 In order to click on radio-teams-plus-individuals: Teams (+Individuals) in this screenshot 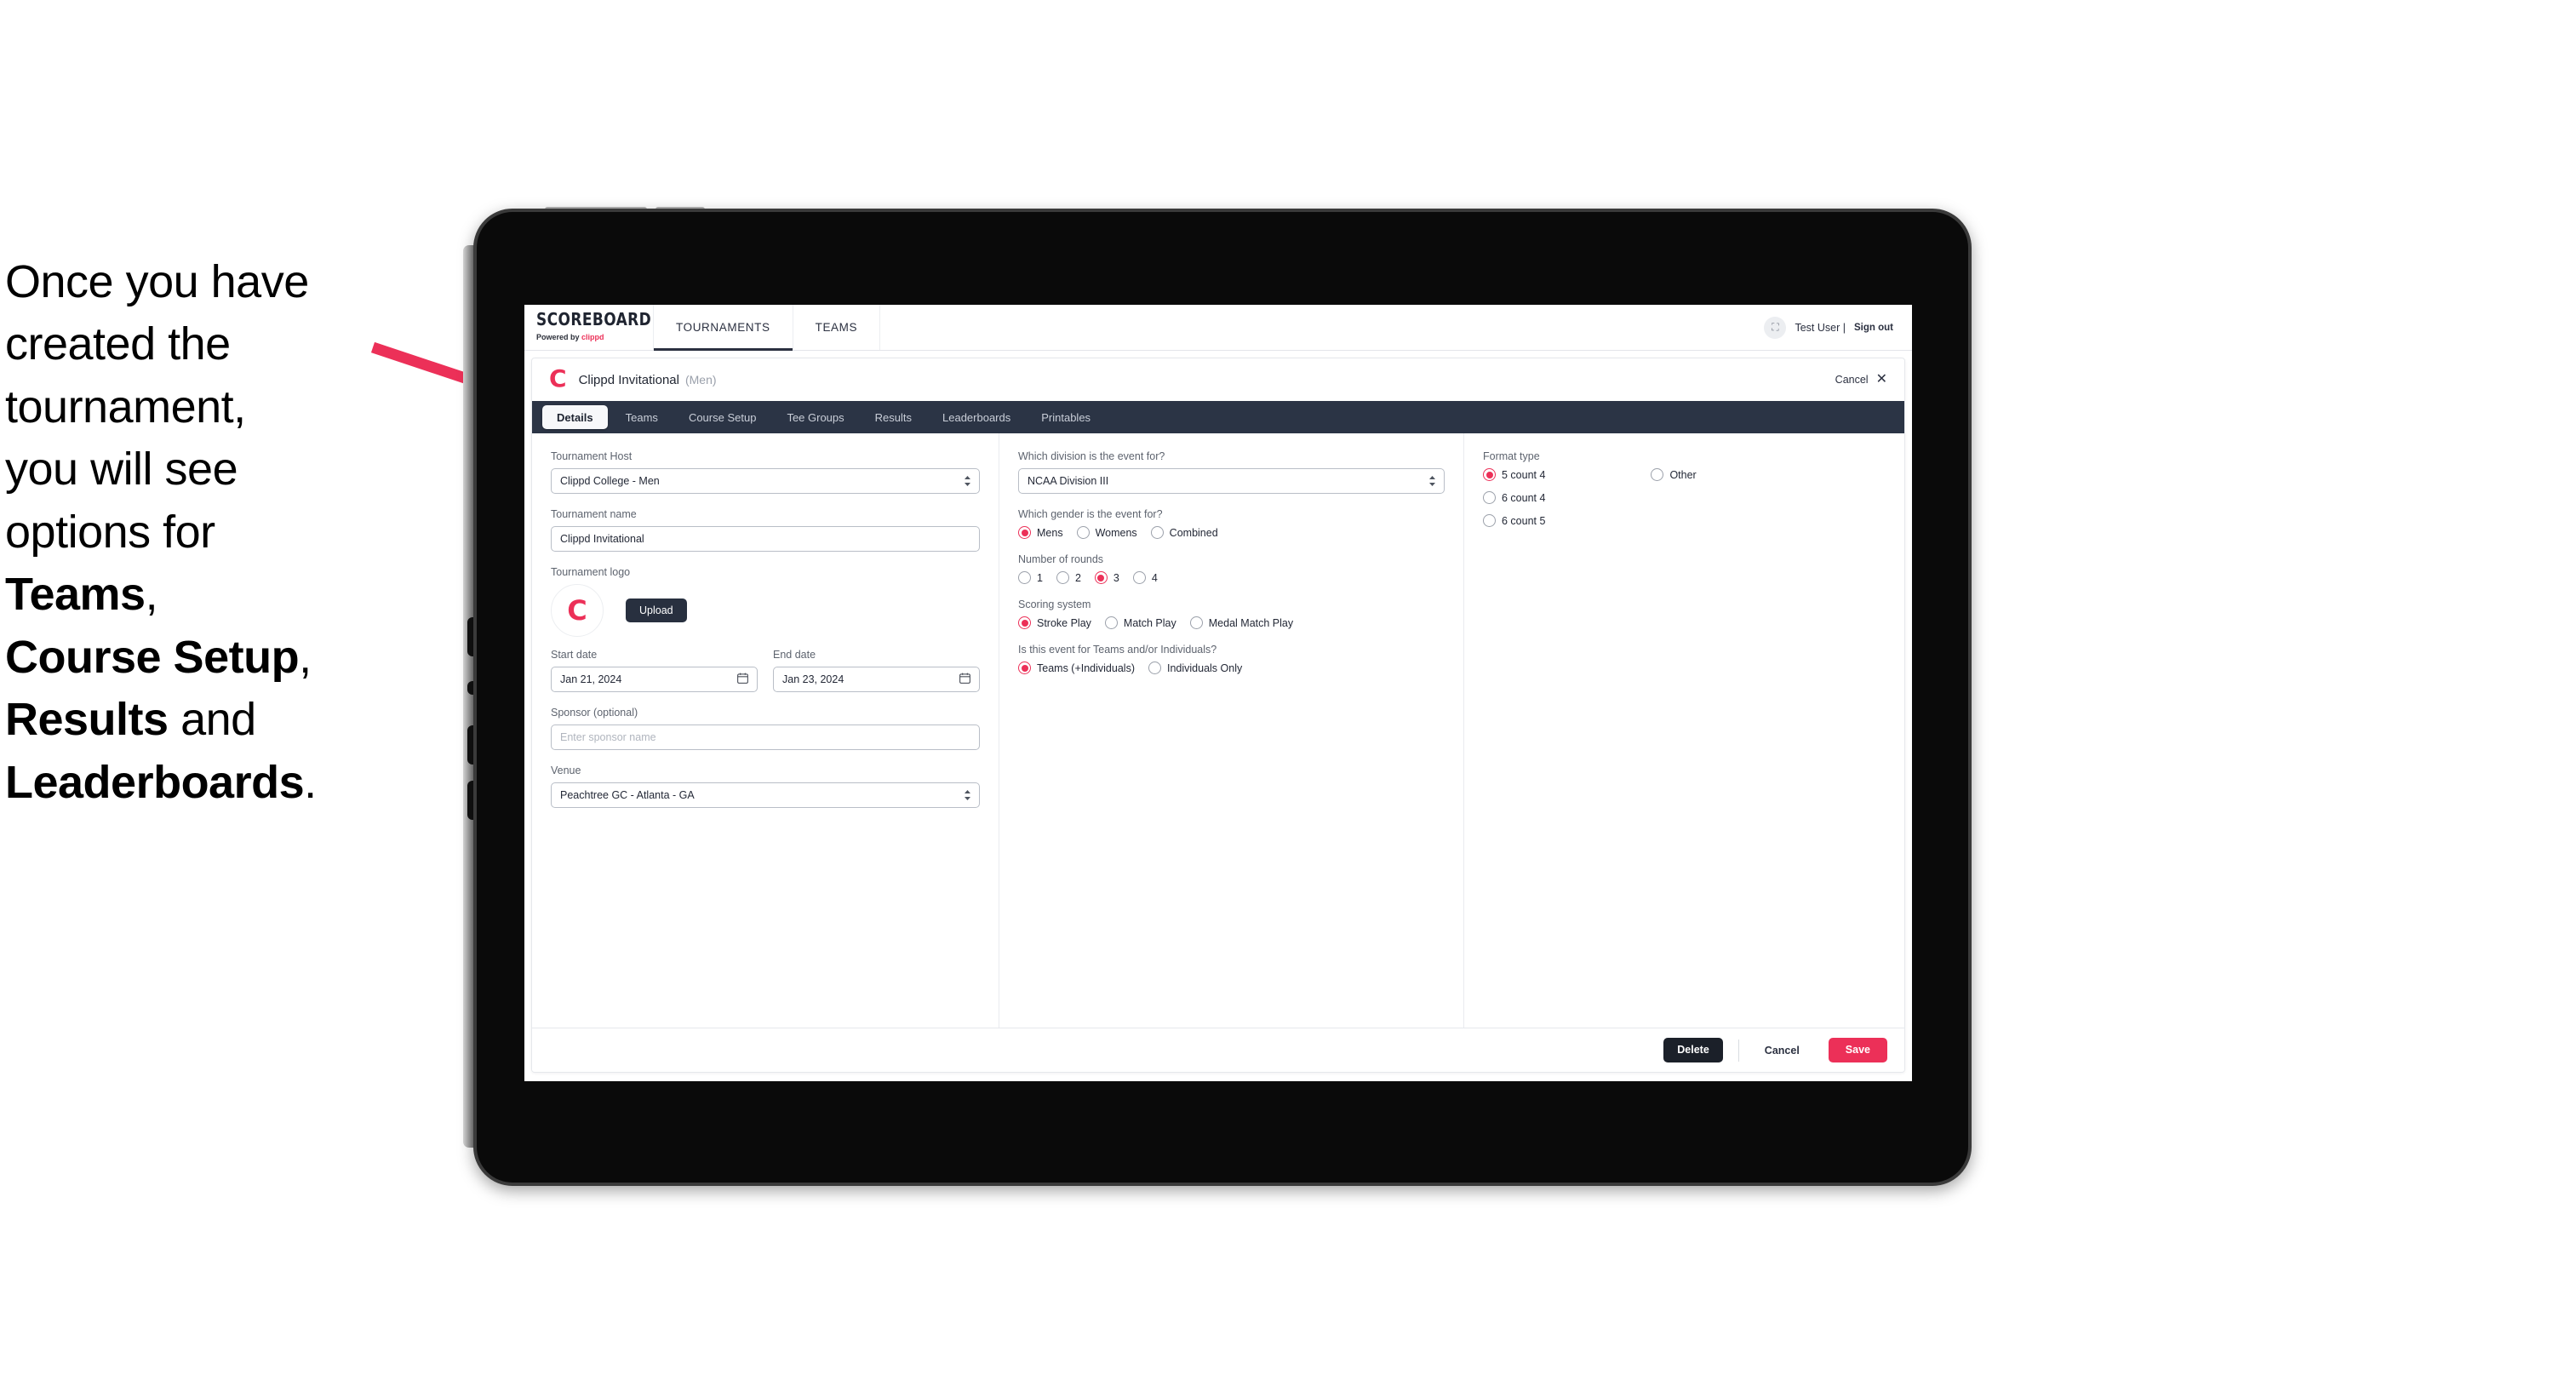, I will do `click(1077, 668)`.